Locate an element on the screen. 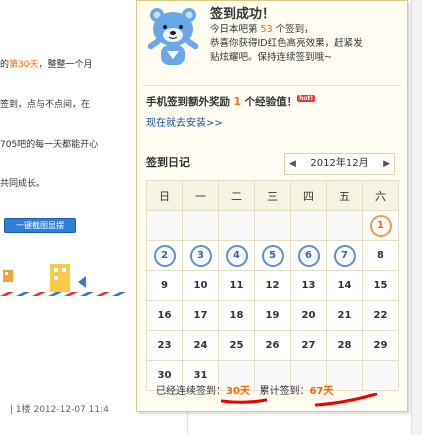 The image size is (422, 435). signed-day-marker: 7 is located at coordinates (344, 255).